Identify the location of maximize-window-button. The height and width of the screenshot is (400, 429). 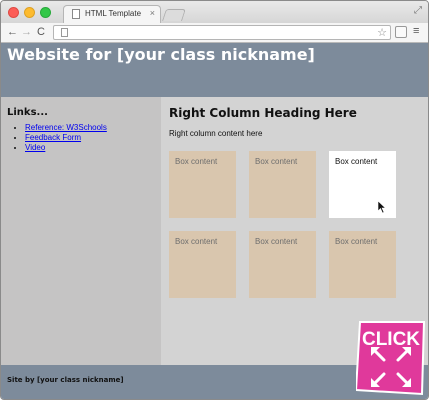
(45, 12).